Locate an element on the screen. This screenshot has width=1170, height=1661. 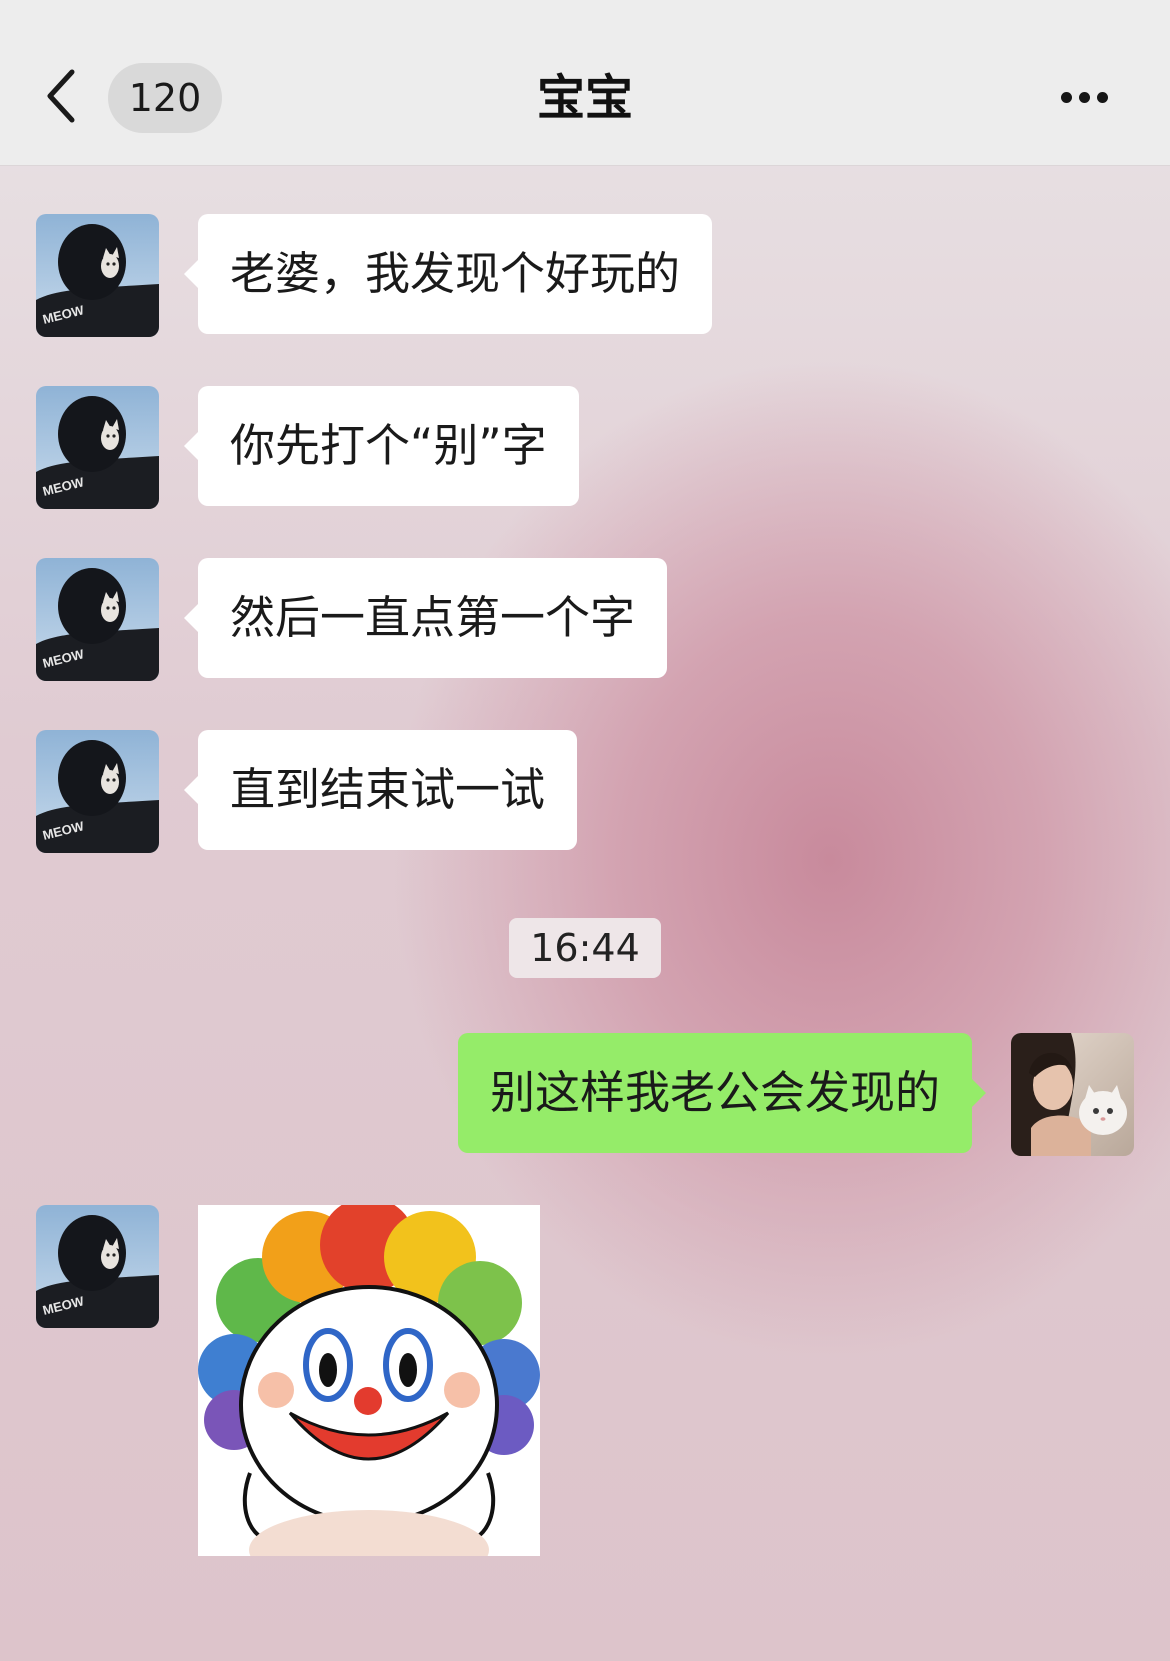
sticker-message is located at coordinates (369, 1380).